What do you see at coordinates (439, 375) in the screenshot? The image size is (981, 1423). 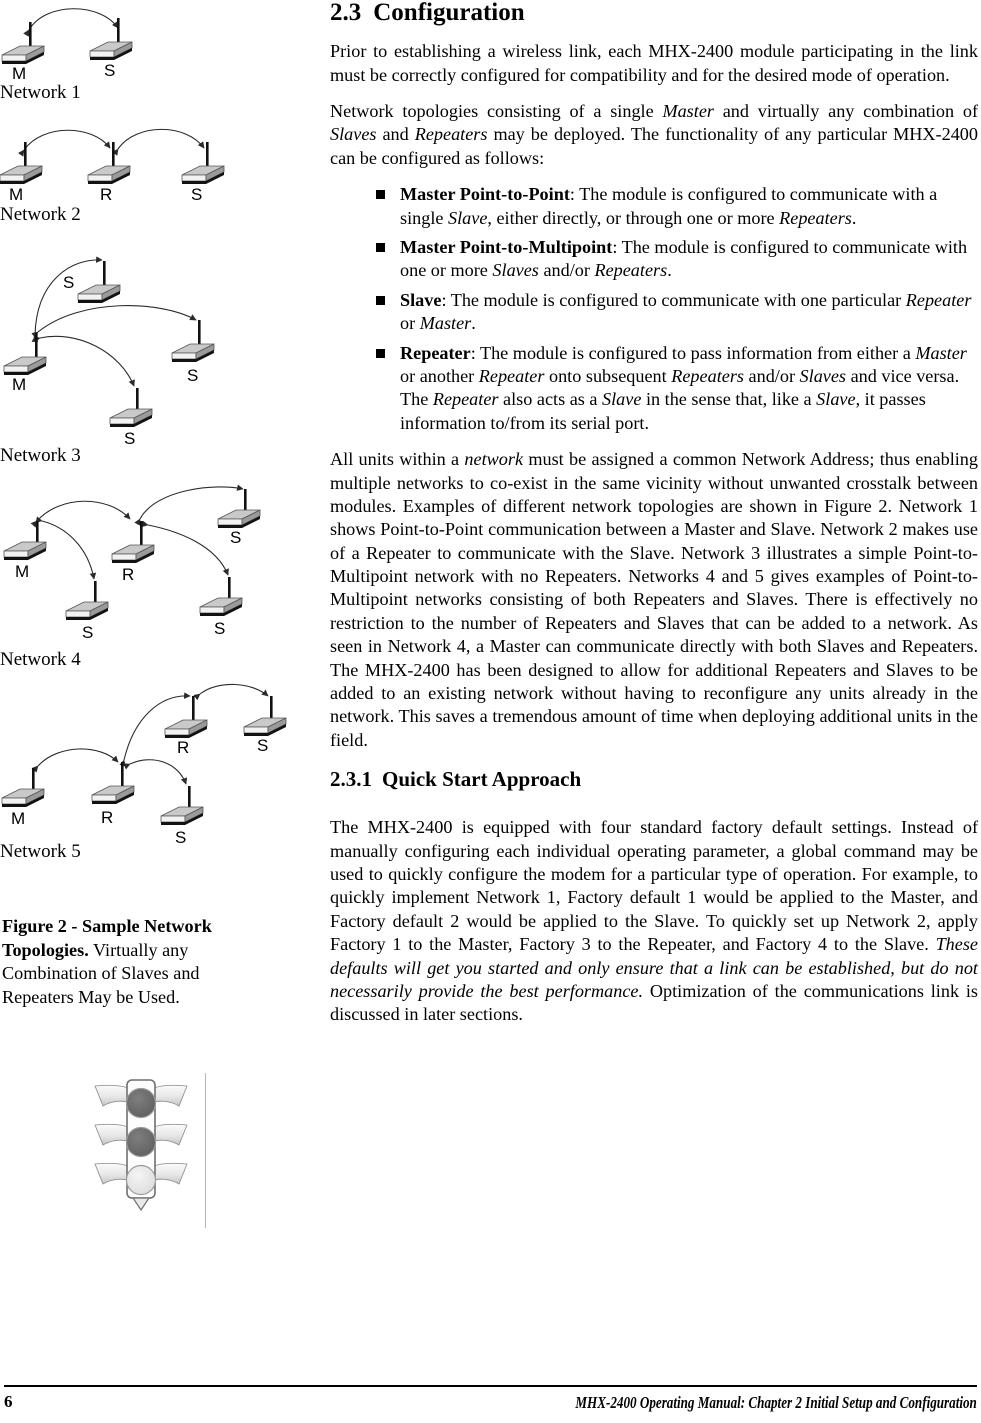 I see `bullet-text: or another` at bounding box center [439, 375].